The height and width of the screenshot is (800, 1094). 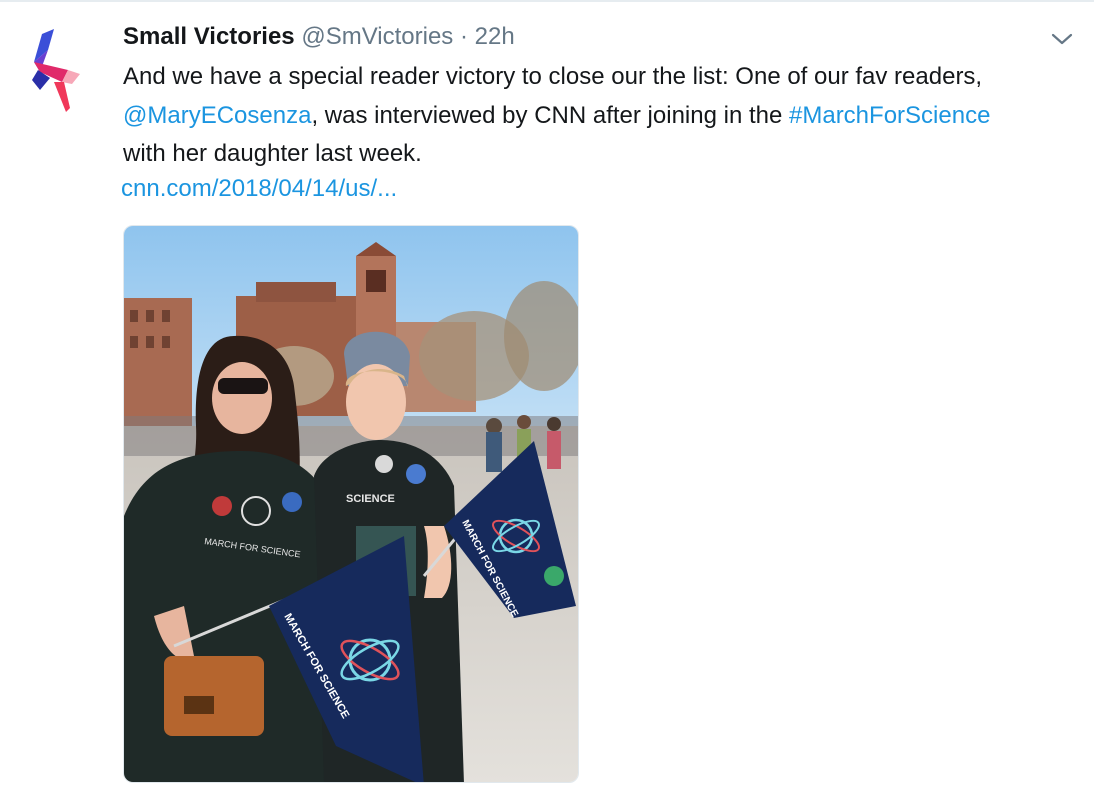 I want to click on small-victories-logo-icon, so click(x=56, y=71).